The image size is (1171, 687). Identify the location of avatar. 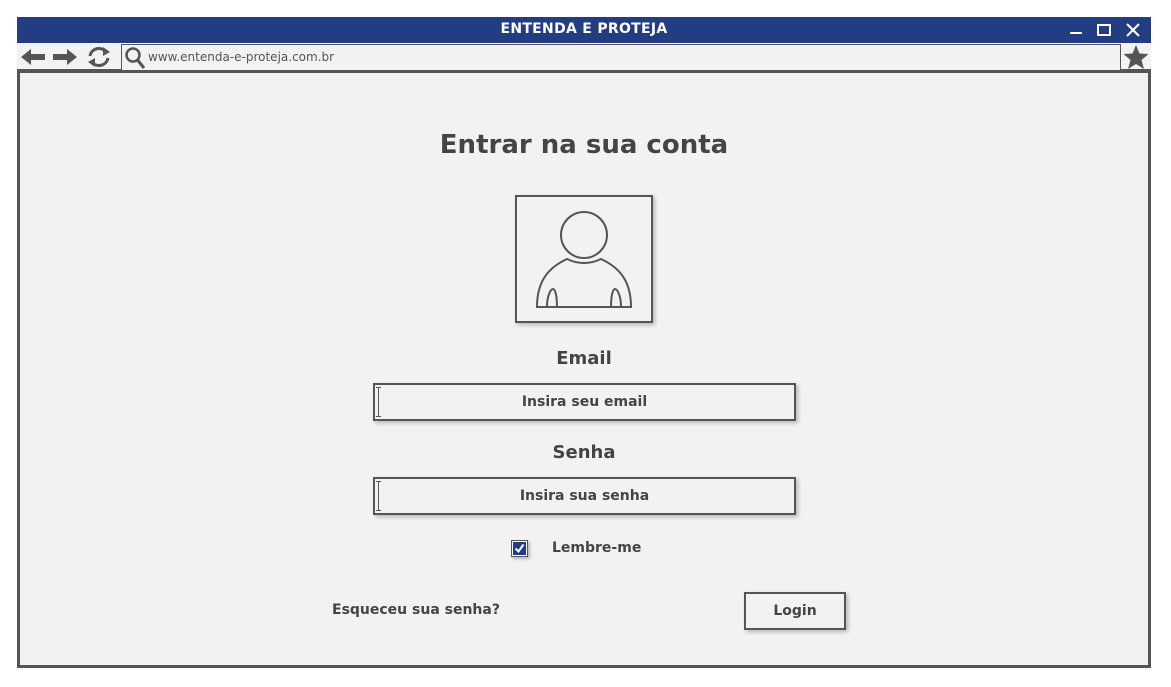
(584, 259).